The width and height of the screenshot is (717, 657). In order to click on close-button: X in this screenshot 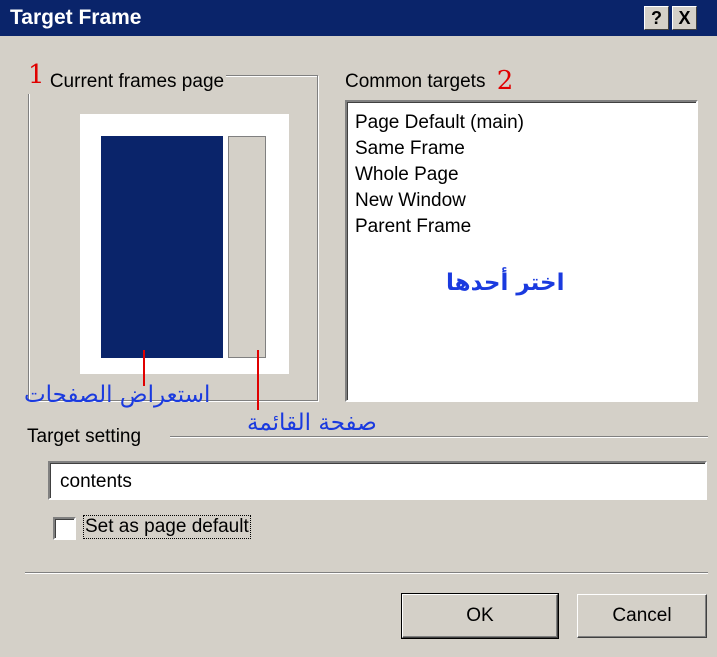, I will do `click(684, 18)`.